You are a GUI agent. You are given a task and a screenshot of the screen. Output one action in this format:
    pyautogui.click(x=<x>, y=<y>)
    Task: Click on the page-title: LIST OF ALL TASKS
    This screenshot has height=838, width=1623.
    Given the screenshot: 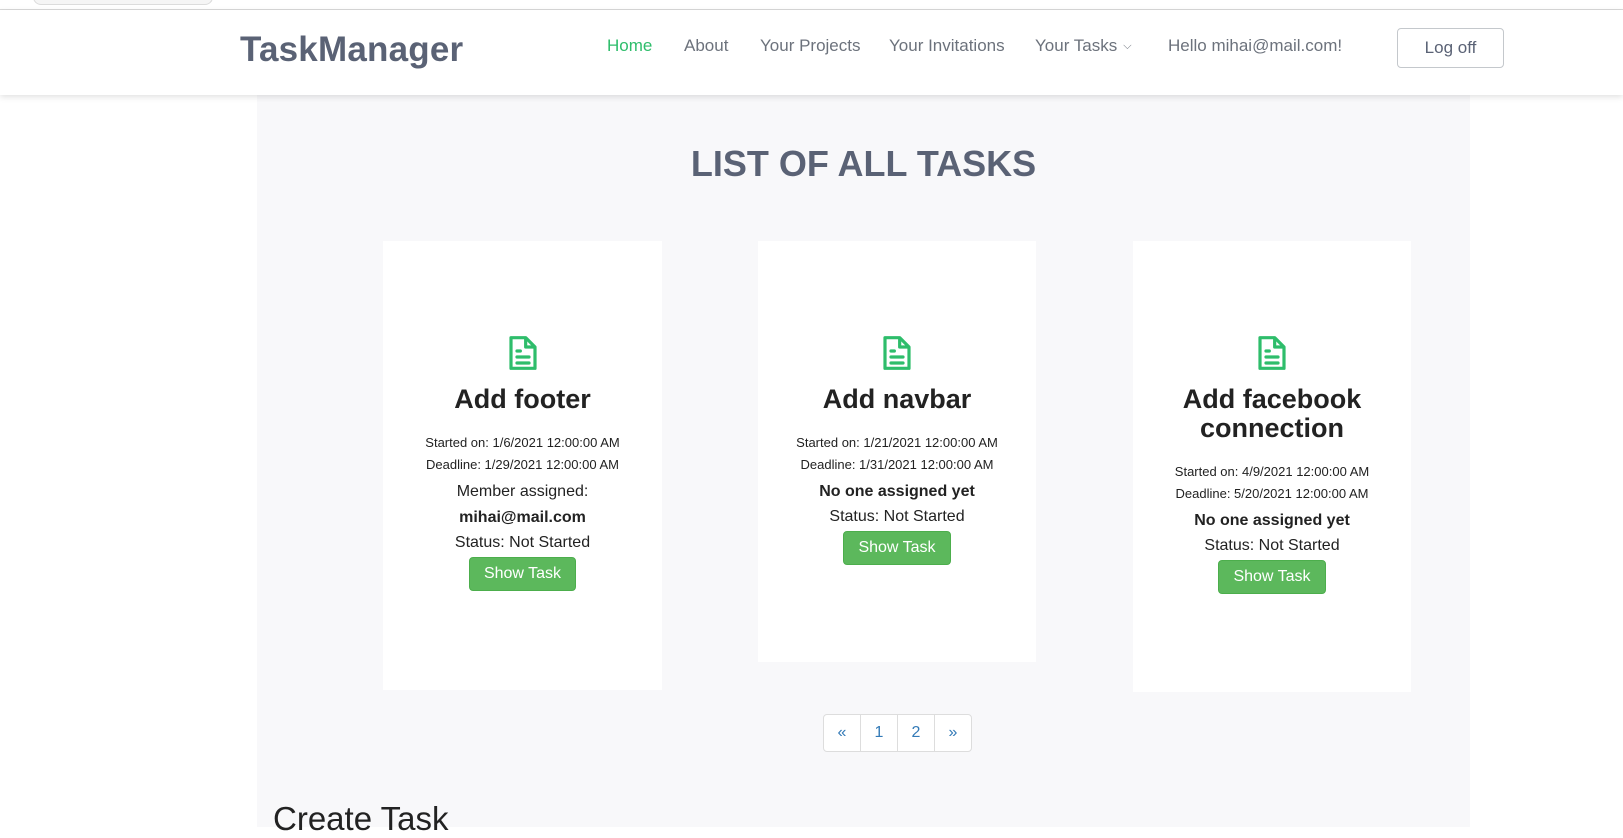 What is the action you would take?
    pyautogui.click(x=863, y=163)
    